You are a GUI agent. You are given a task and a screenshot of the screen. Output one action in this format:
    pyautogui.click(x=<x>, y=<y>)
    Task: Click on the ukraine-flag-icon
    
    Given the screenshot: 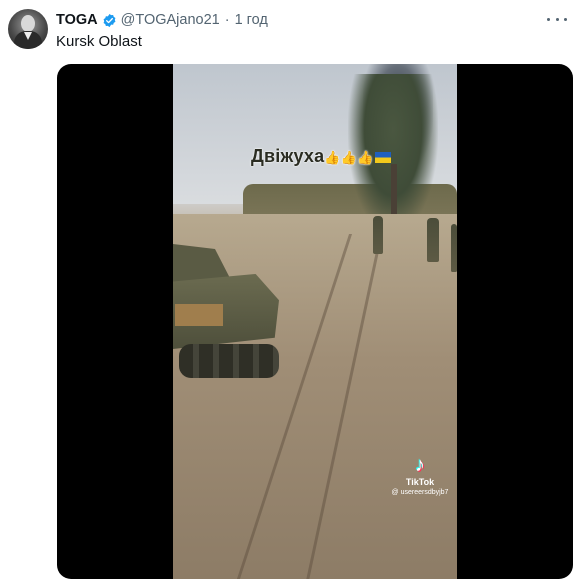 What is the action you would take?
    pyautogui.click(x=383, y=157)
    